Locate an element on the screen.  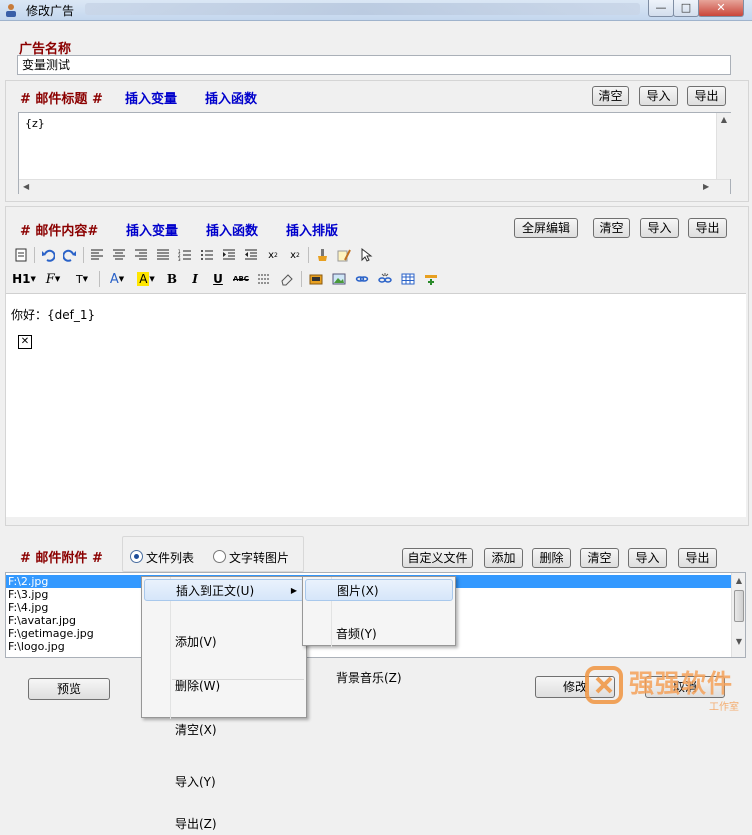
submenu-bgm: 背景音乐(Z) is located at coordinates (379, 678).